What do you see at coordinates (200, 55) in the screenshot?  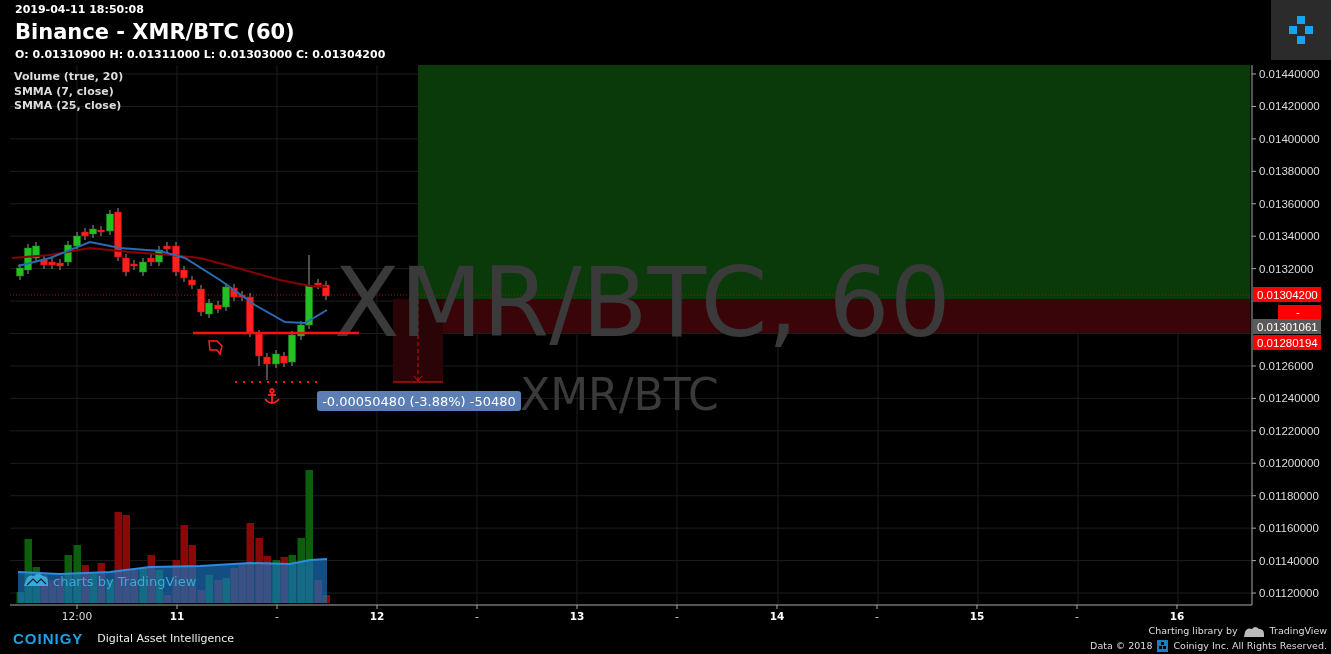 I see `ohlc-values: O: 0.01310900 H: 0.01311000 L: 0.01303000 C: 0.01304200` at bounding box center [200, 55].